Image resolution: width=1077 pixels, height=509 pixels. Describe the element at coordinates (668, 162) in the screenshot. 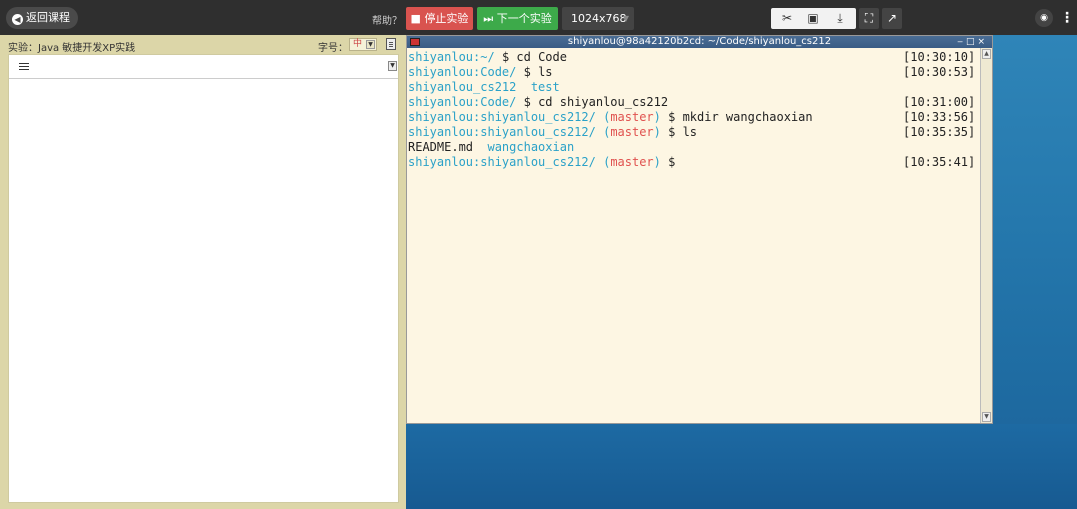

I see `terminal-segment: $` at that location.